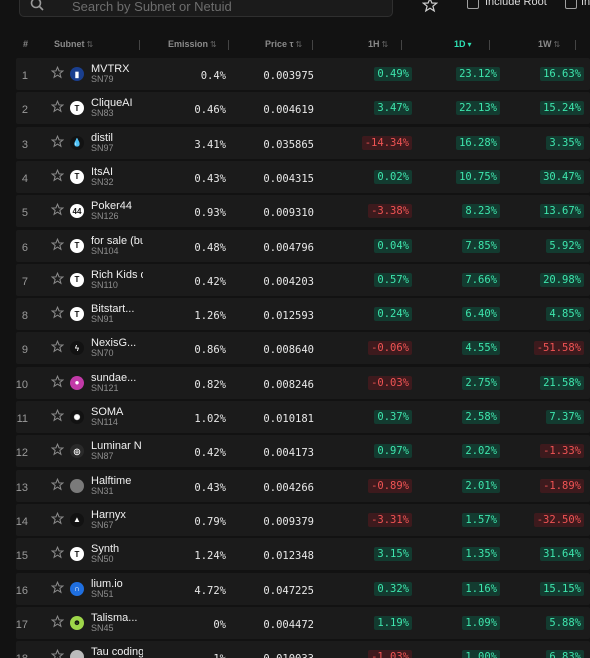 The width and height of the screenshot is (590, 658). I want to click on row-rank: 1, so click(24, 76).